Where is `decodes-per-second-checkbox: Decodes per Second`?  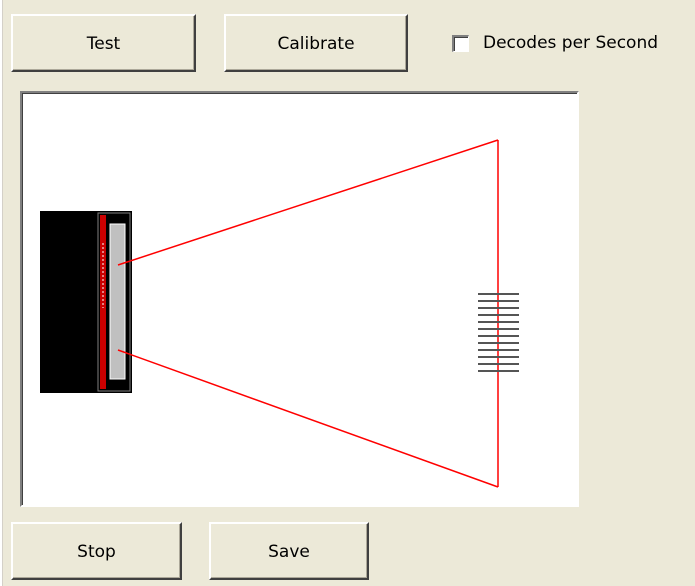
decodes-per-second-checkbox: Decodes per Second is located at coordinates (555, 43).